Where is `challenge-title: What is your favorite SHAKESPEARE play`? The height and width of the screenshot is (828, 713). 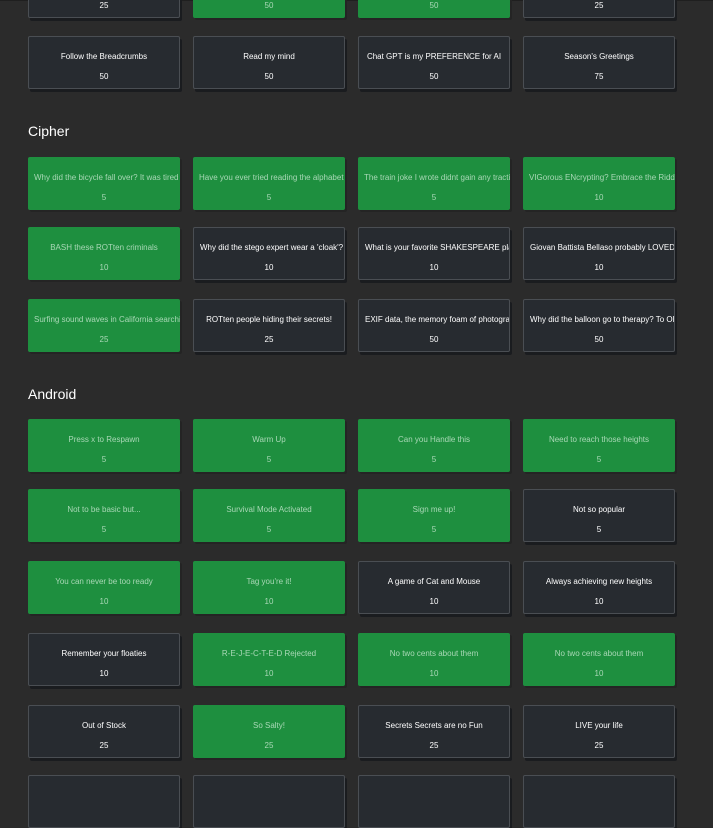 challenge-title: What is your favorite SHAKESPEARE play is located at coordinates (437, 247).